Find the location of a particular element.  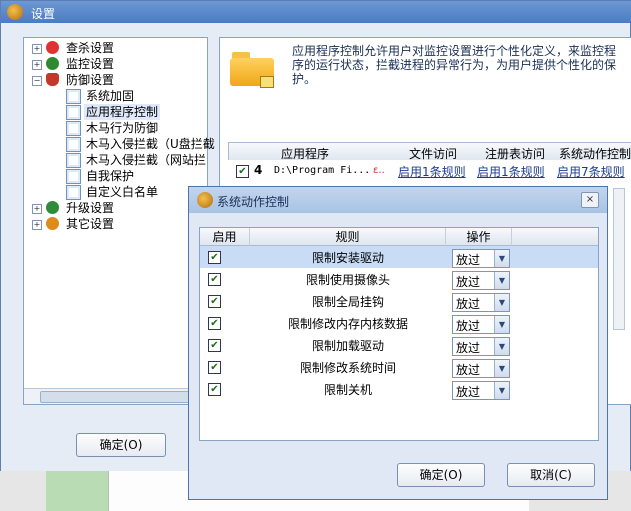

registry-access-link: 启用1条规则 is located at coordinates (511, 171).